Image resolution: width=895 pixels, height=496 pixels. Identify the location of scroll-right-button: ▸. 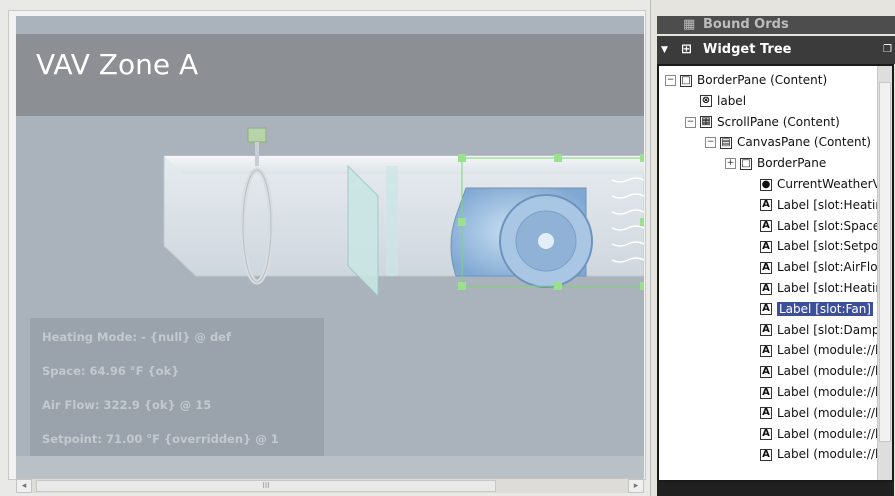
(636, 486).